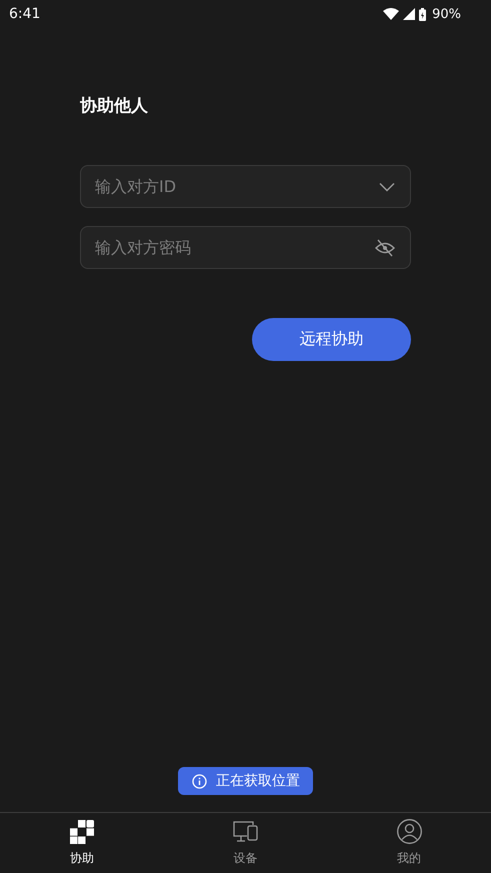  Describe the element at coordinates (385, 247) in the screenshot. I see `eye-slash-icon` at that location.